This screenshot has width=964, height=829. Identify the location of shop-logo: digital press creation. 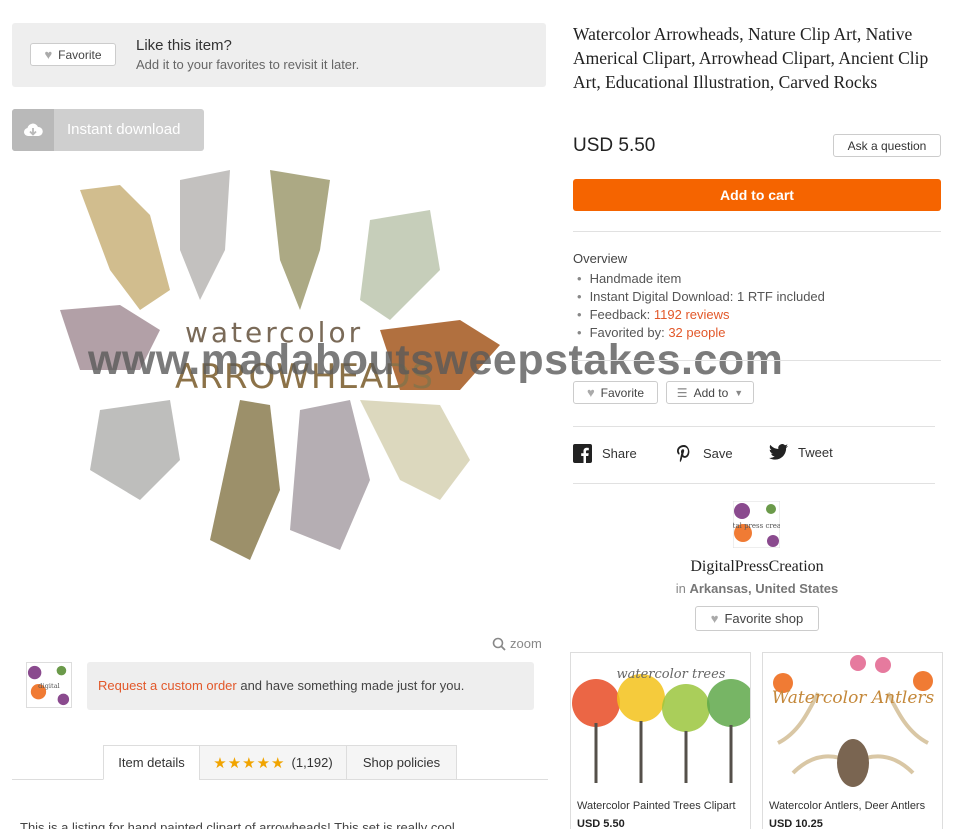
(756, 524).